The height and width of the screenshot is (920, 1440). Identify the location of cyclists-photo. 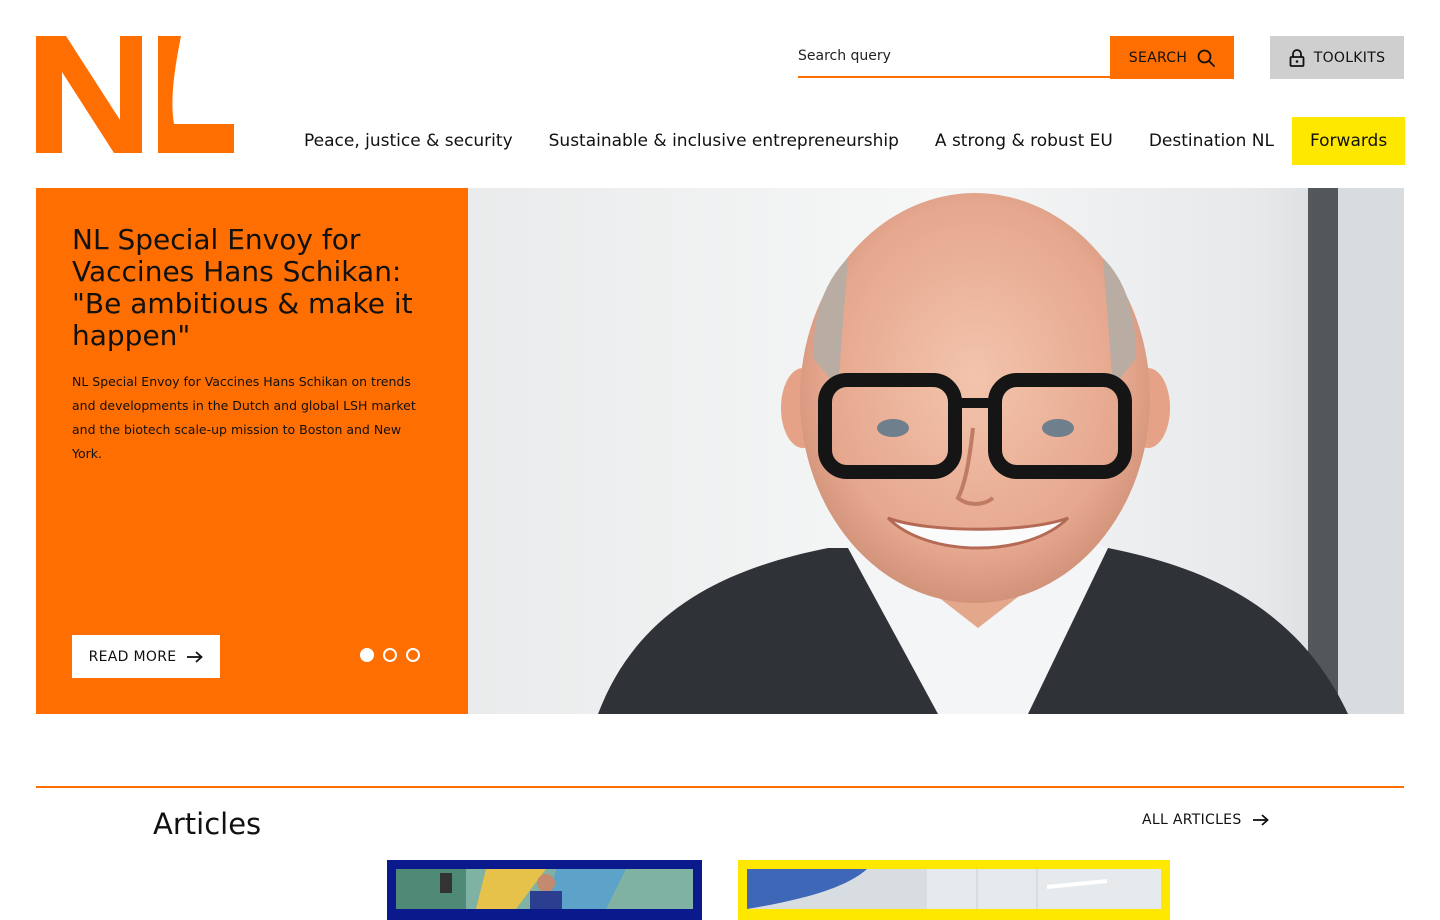
(544, 889).